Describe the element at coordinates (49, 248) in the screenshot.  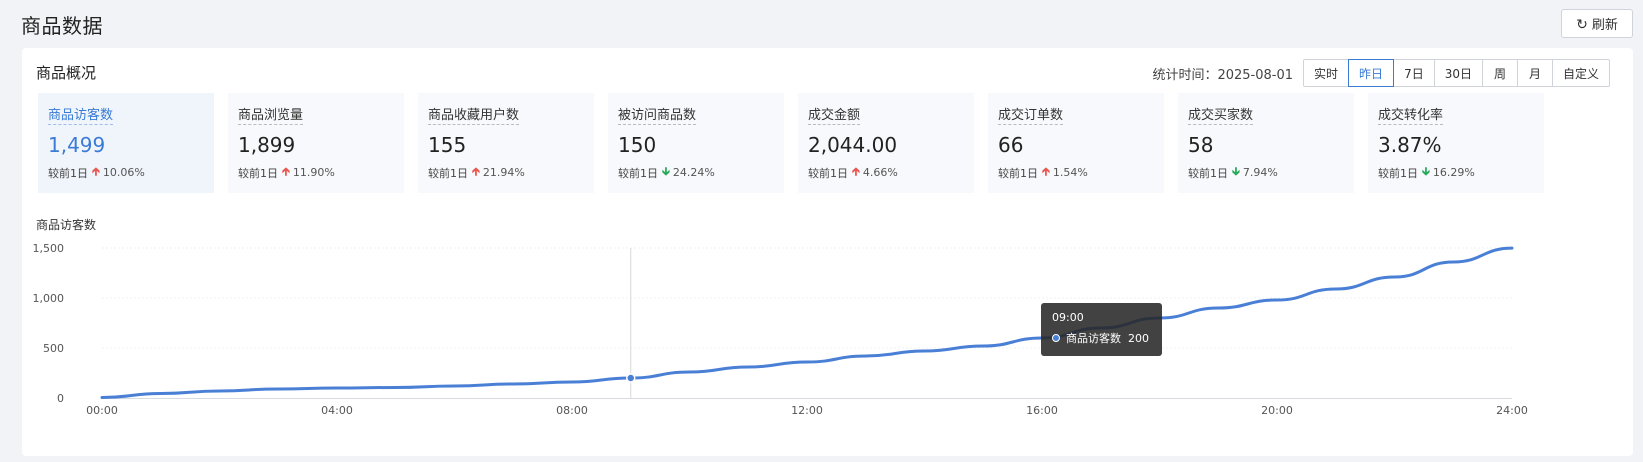
I see `y-tick-label: 1,500` at that location.